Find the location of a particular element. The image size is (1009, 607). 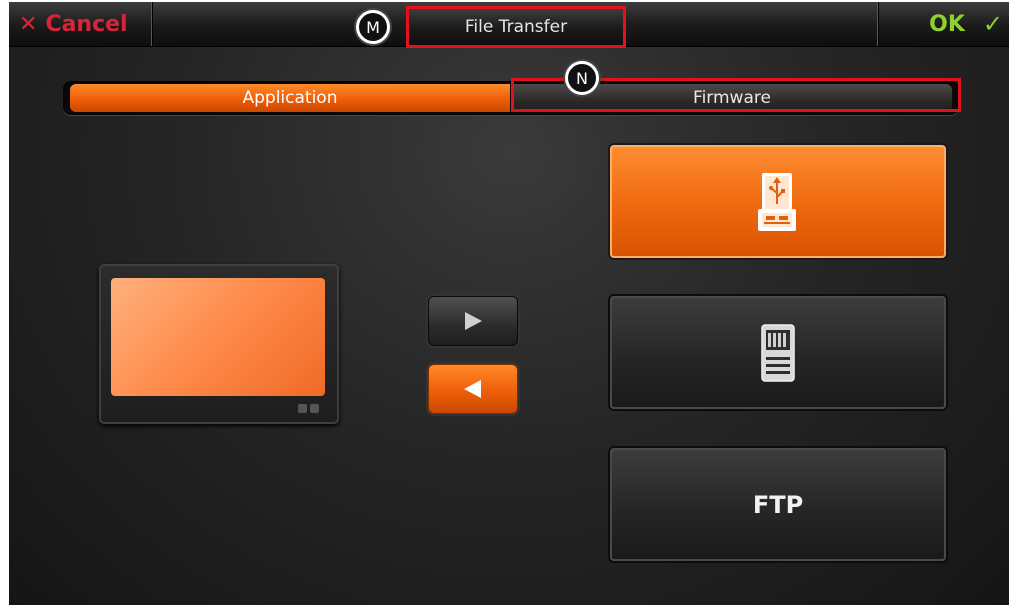

sd-card-source-button is located at coordinates (778, 352).